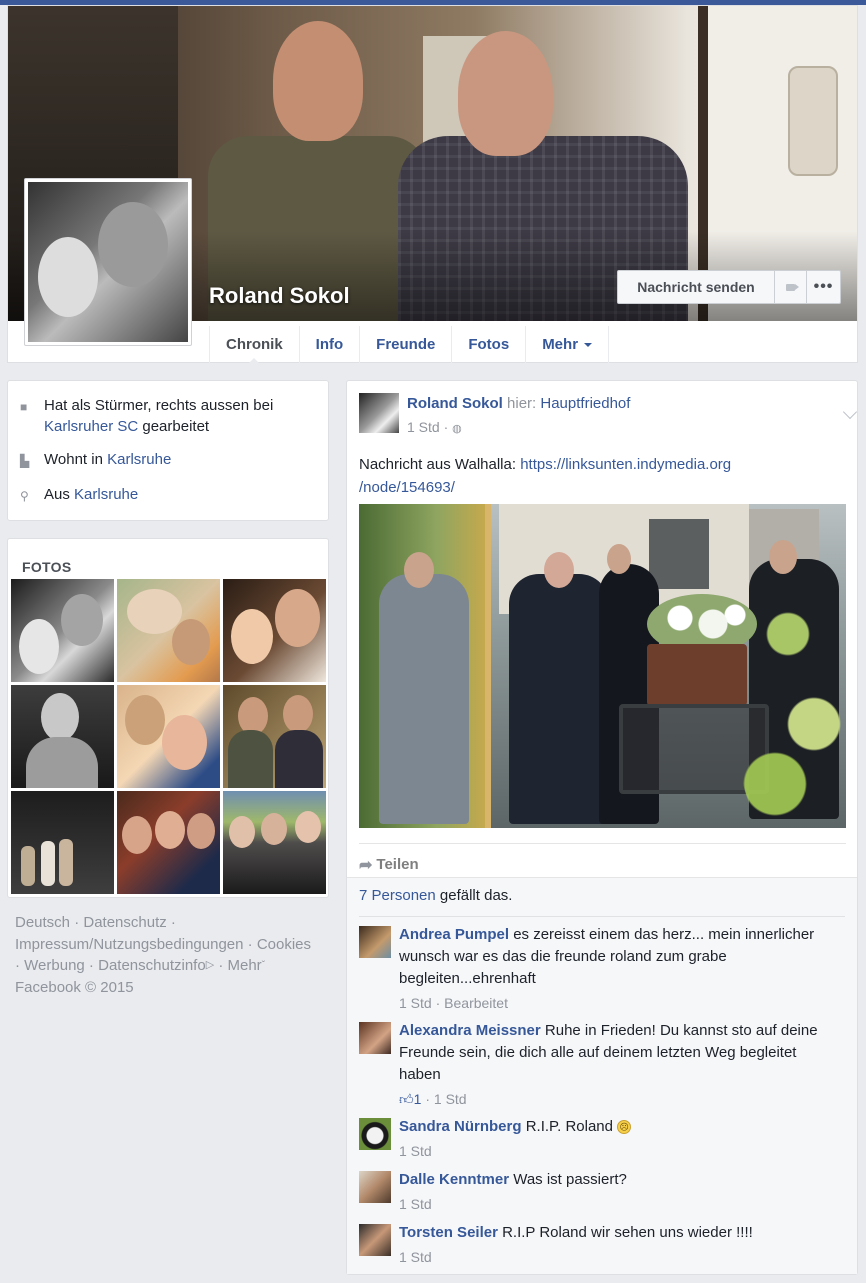  What do you see at coordinates (129, 944) in the screenshot?
I see `footer-link-impressum: Impressum/Nutzungsbedingungen` at bounding box center [129, 944].